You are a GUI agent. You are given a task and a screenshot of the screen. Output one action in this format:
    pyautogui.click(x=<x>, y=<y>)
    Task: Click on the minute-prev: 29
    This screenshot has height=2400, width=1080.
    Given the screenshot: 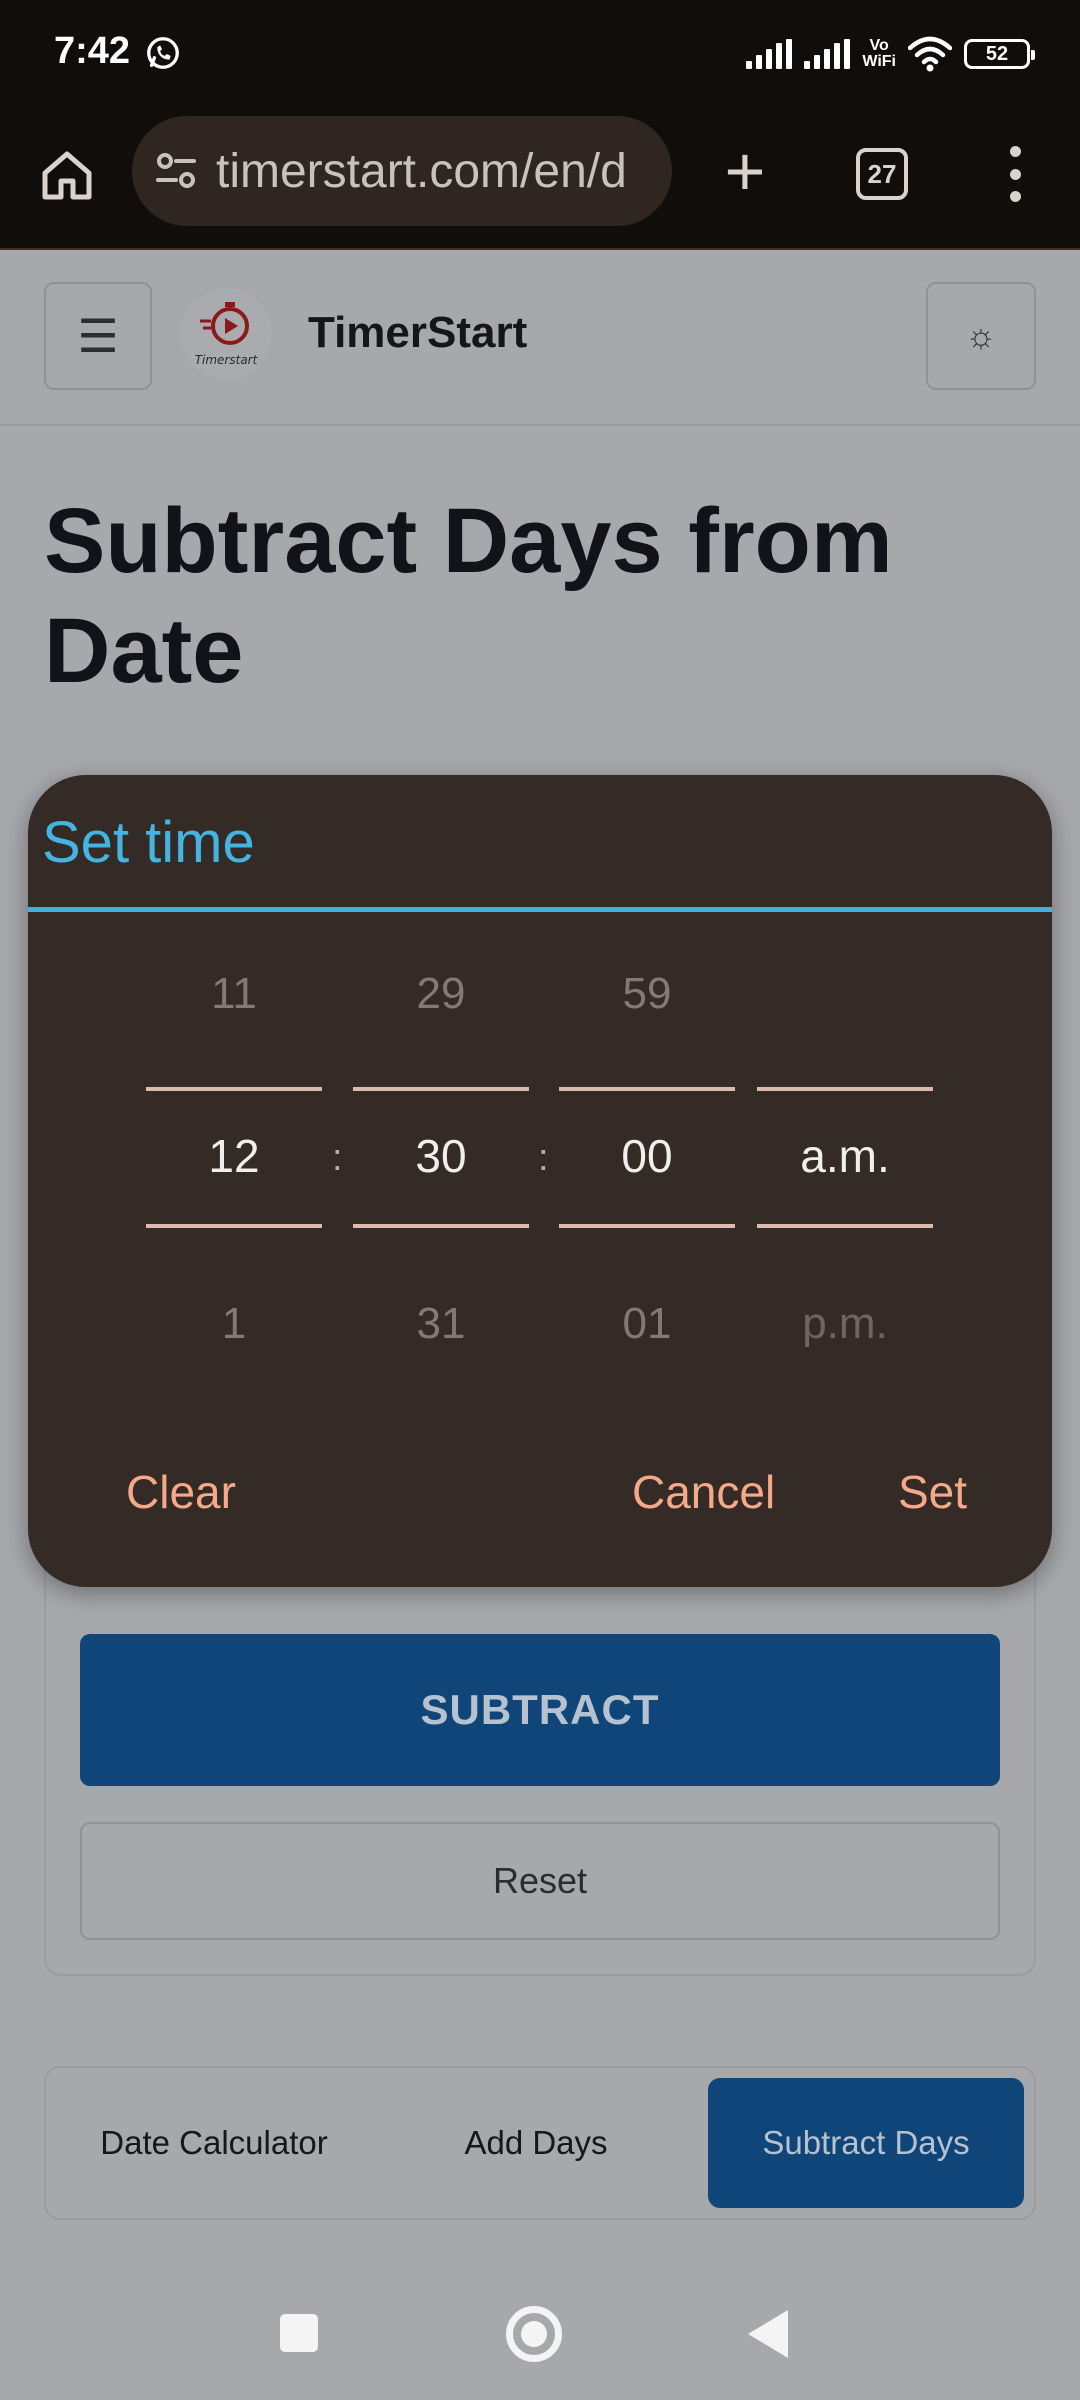 What is the action you would take?
    pyautogui.click(x=441, y=994)
    